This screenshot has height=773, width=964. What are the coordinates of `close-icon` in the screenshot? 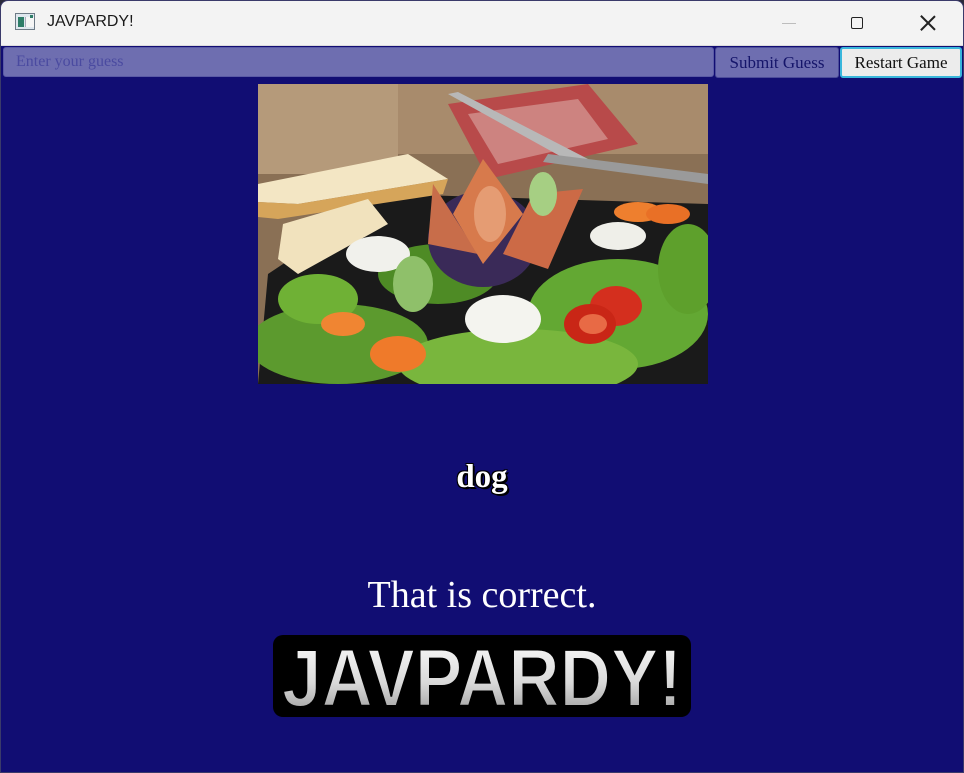 It's located at (928, 23).